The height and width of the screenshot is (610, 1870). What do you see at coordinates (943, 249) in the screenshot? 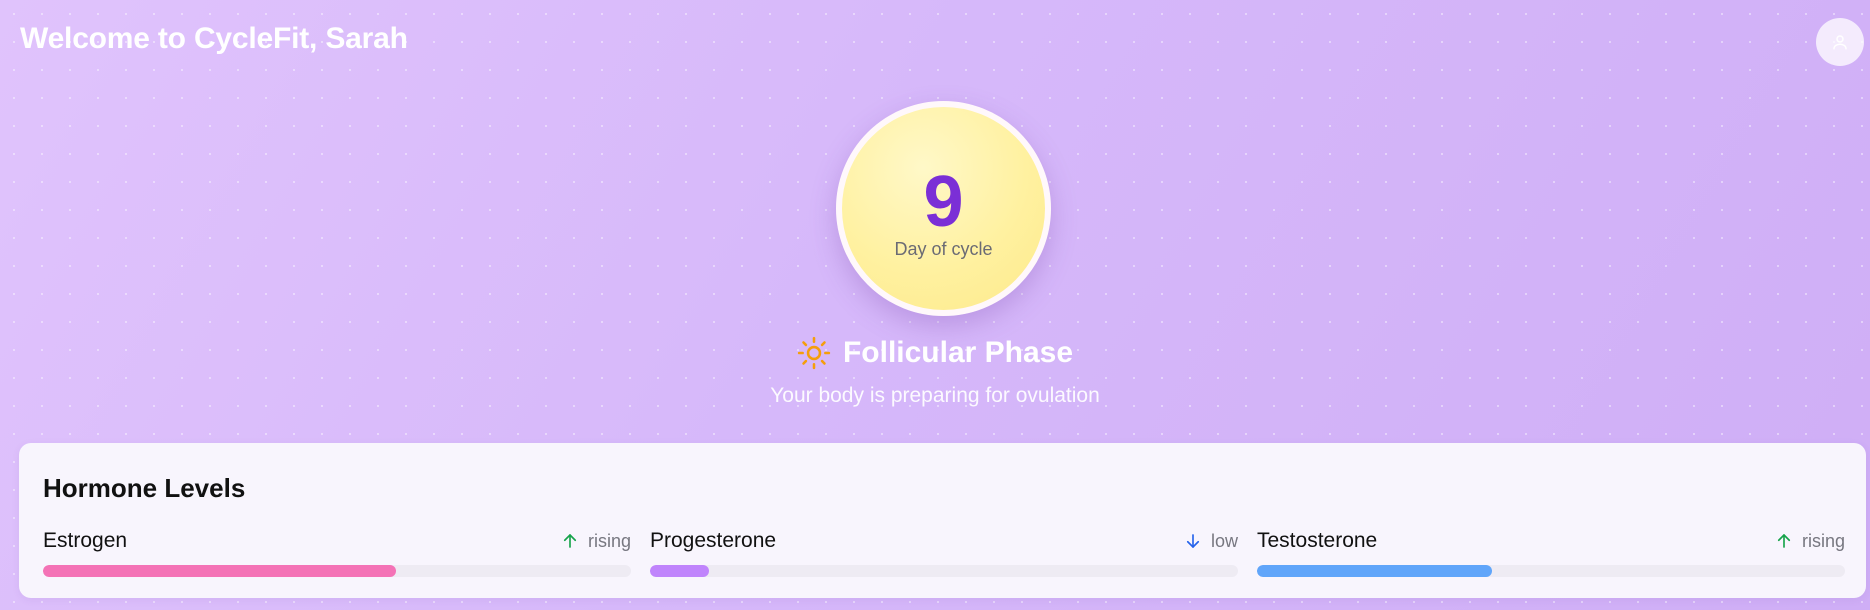
I see `cycle-day-label: Day of cycle` at bounding box center [943, 249].